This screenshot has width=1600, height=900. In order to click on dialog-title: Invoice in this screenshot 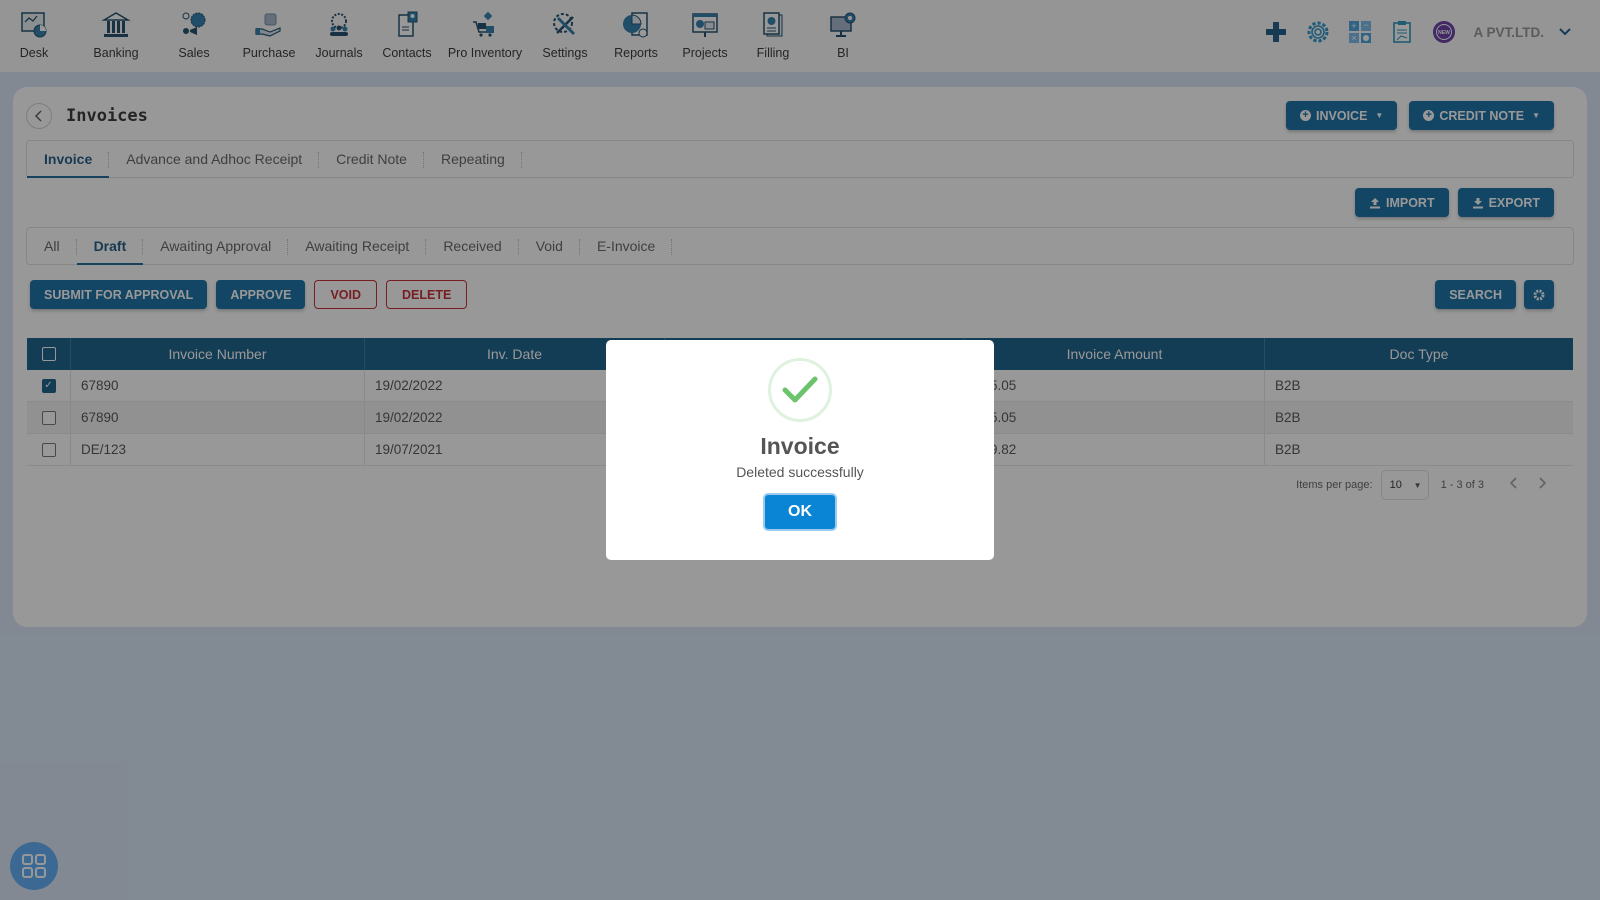, I will do `click(800, 446)`.